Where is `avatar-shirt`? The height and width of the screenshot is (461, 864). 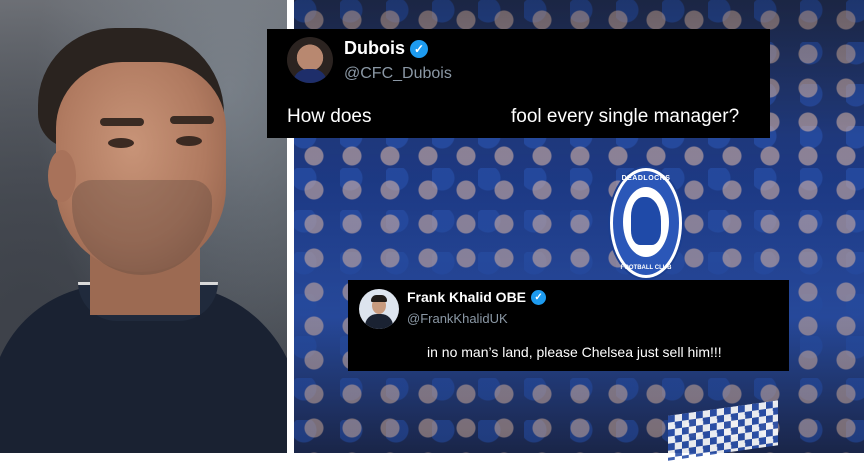 avatar-shirt is located at coordinates (310, 76).